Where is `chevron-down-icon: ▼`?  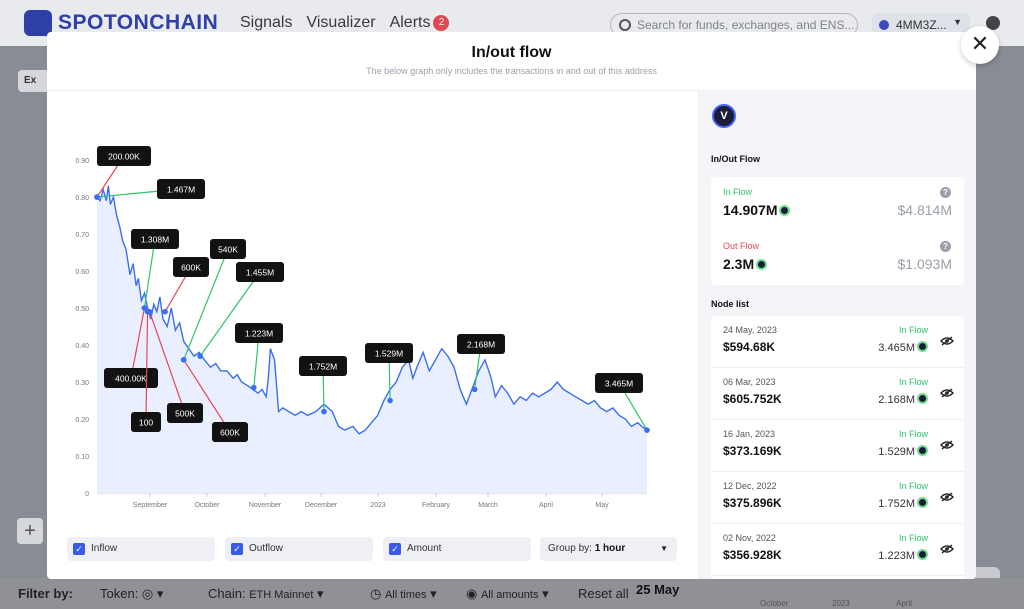
chevron-down-icon: ▼ is located at coordinates (664, 548).